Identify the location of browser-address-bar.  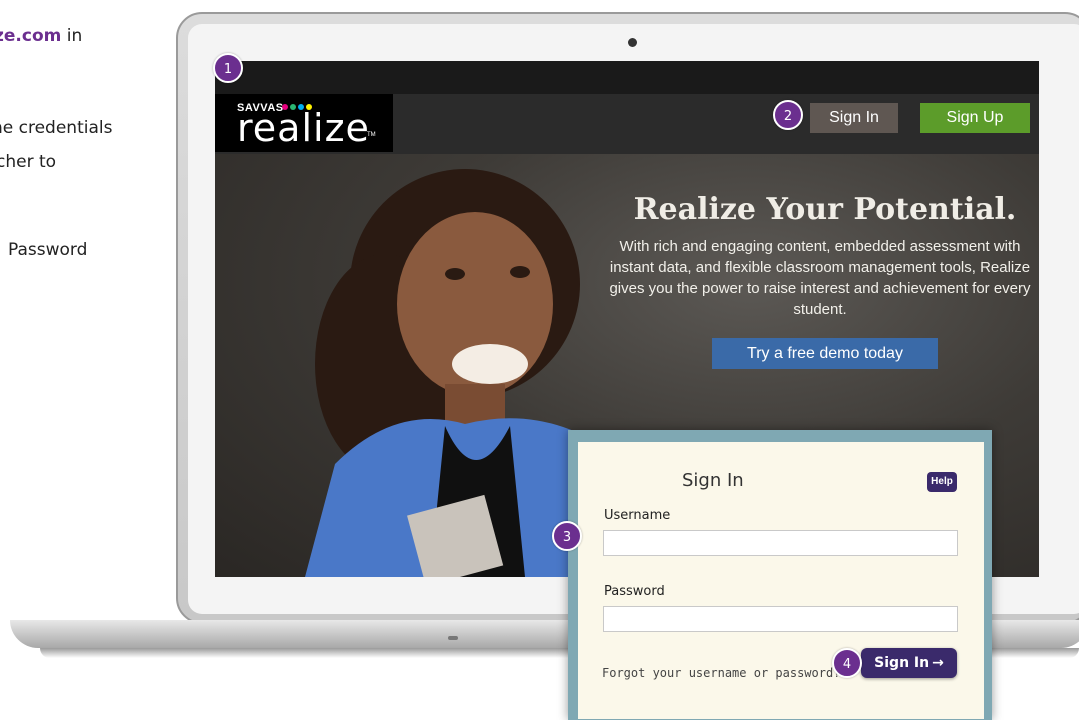
(627, 77).